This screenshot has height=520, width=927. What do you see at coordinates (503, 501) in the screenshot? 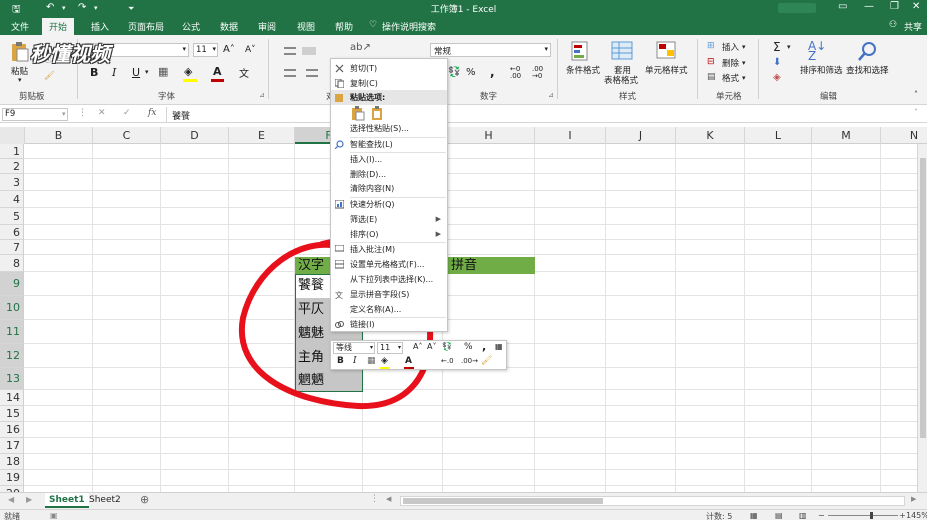
I see `hscroll-thumb` at bounding box center [503, 501].